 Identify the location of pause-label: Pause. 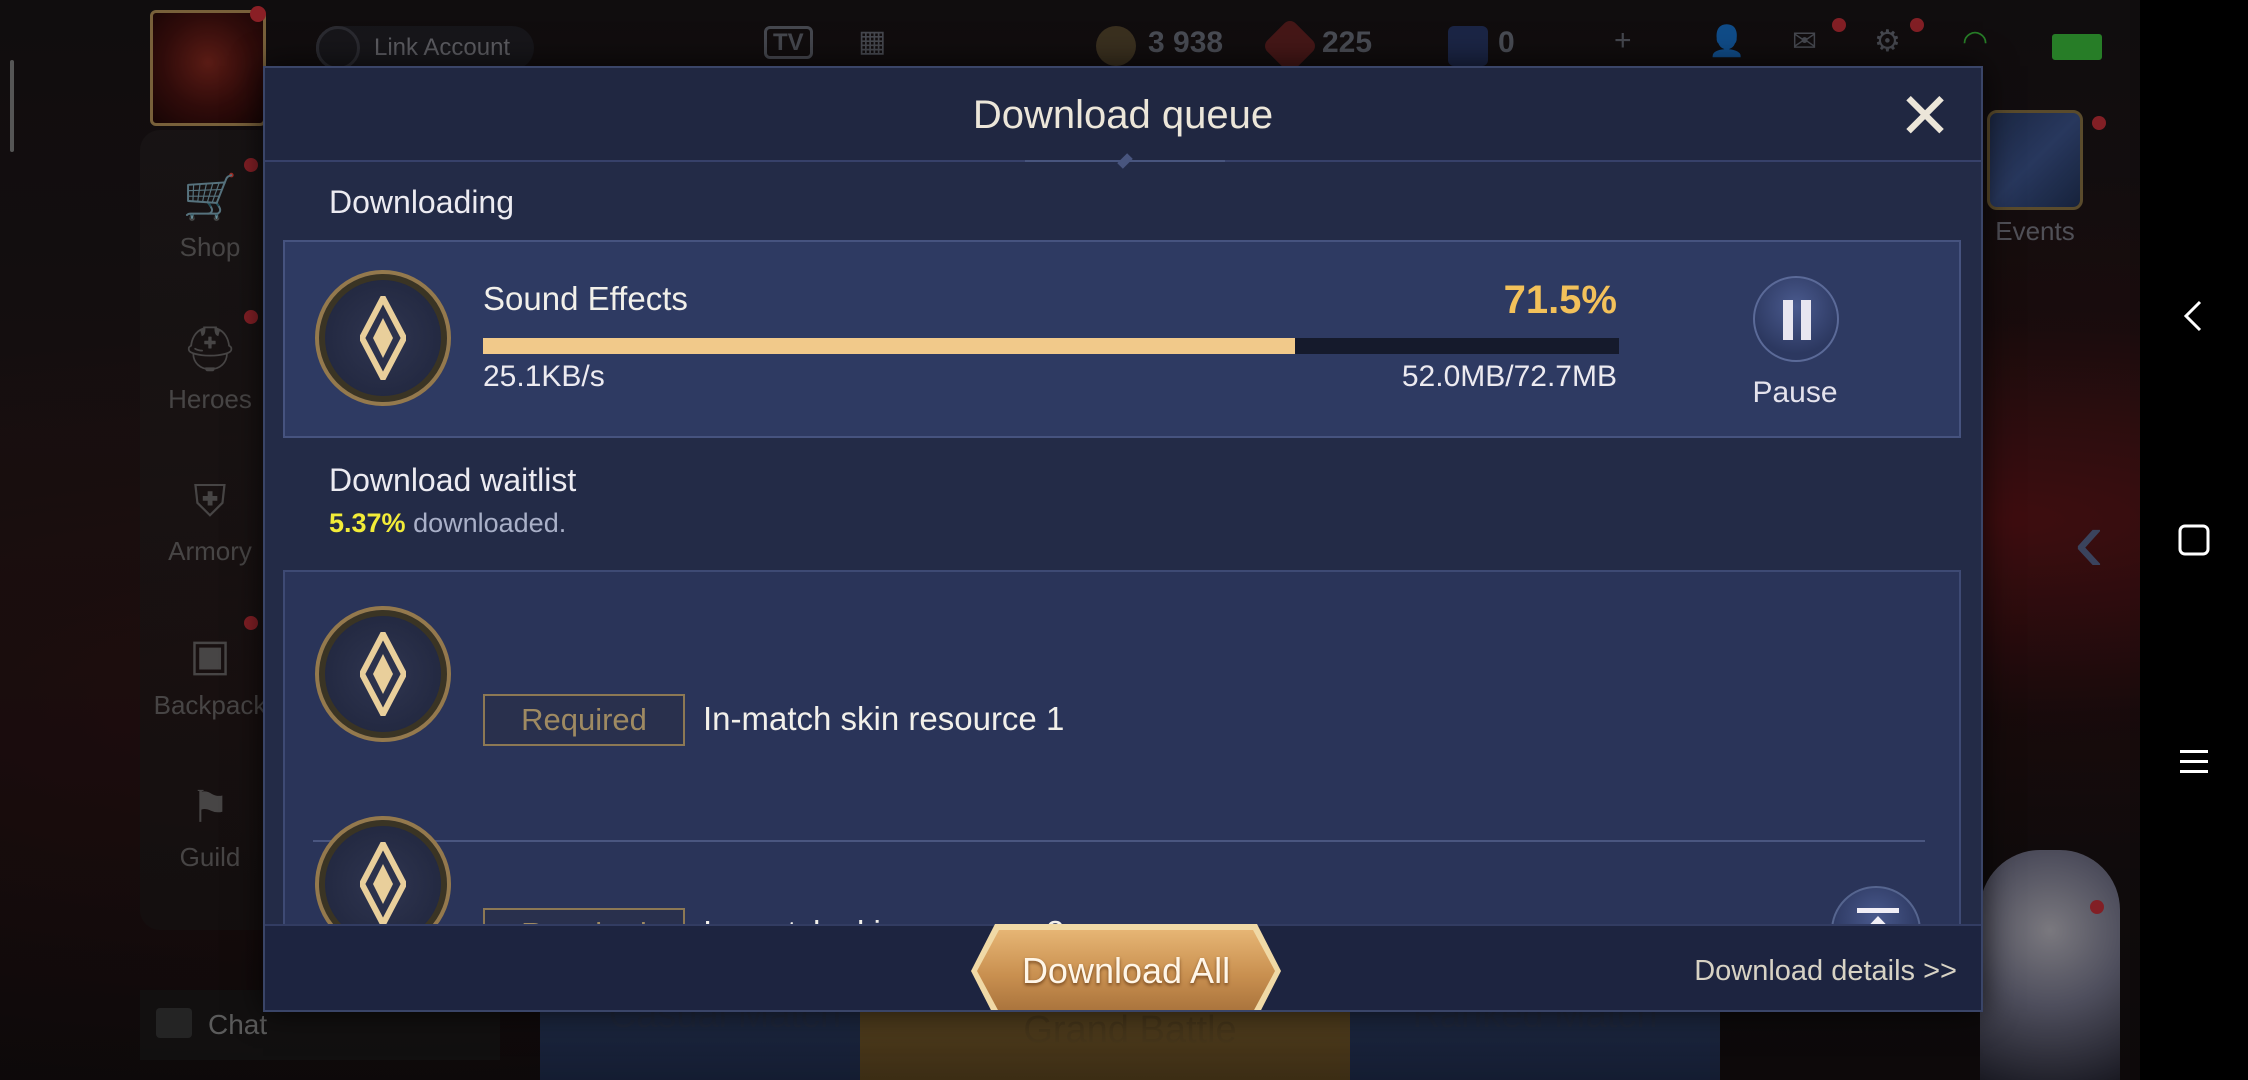
(1795, 393).